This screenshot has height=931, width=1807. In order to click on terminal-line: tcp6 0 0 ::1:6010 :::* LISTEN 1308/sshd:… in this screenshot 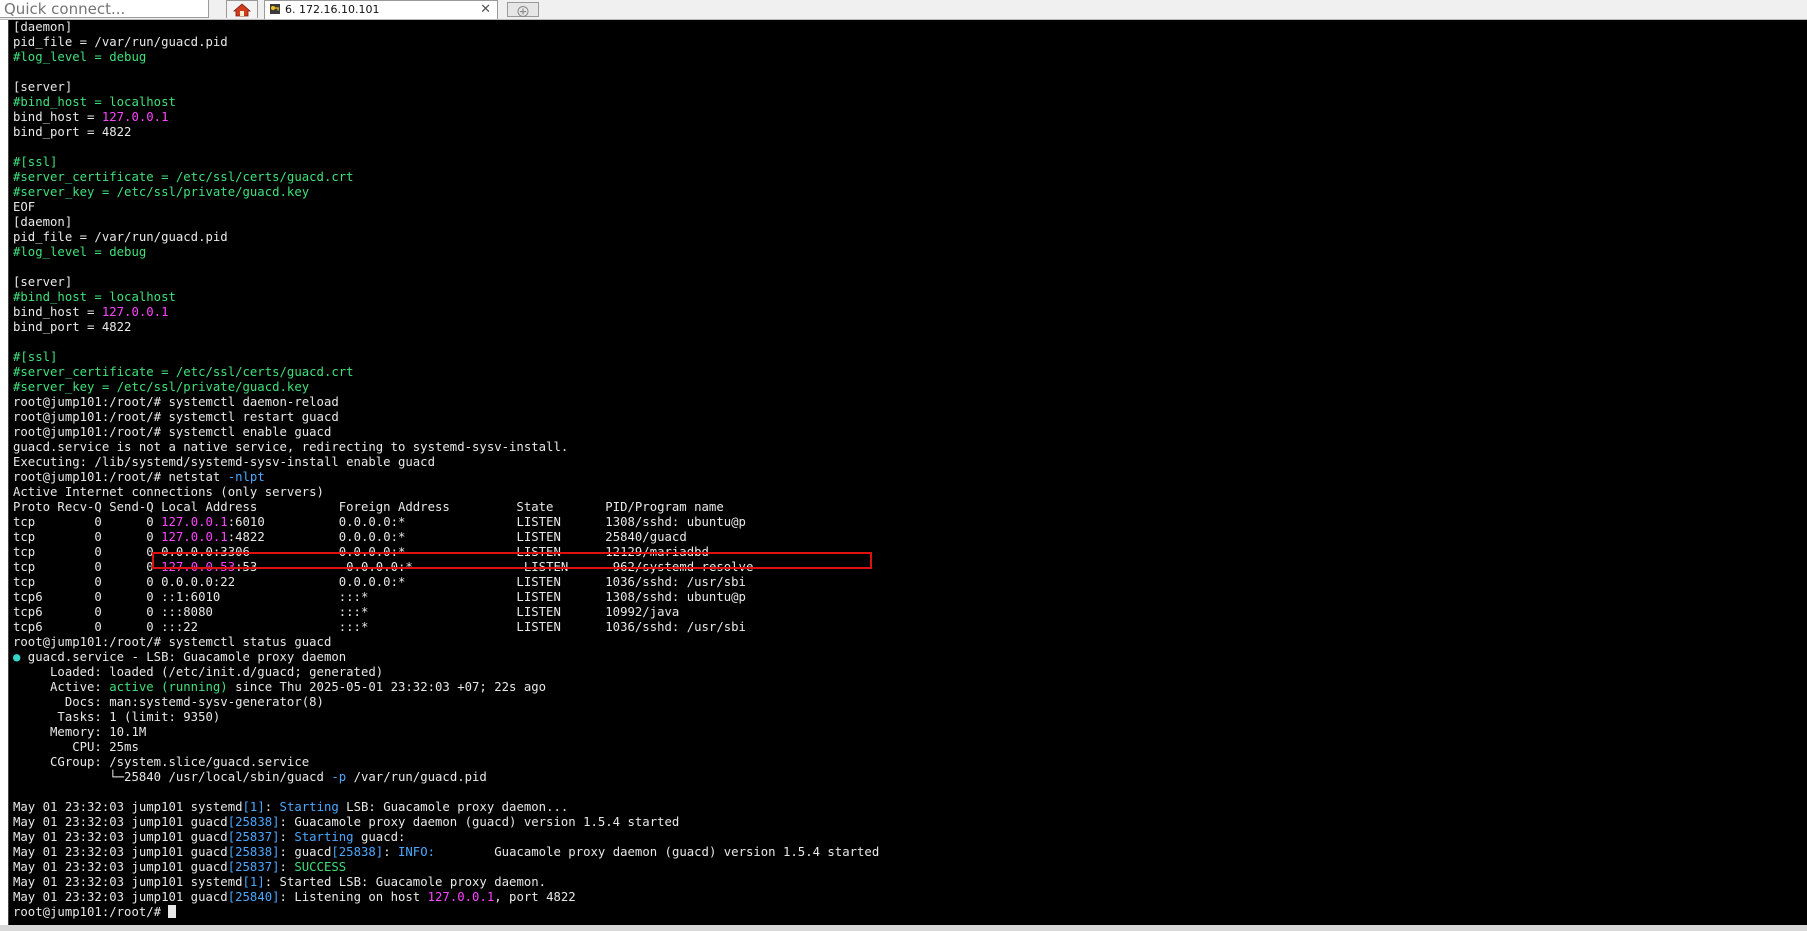, I will do `click(446, 597)`.